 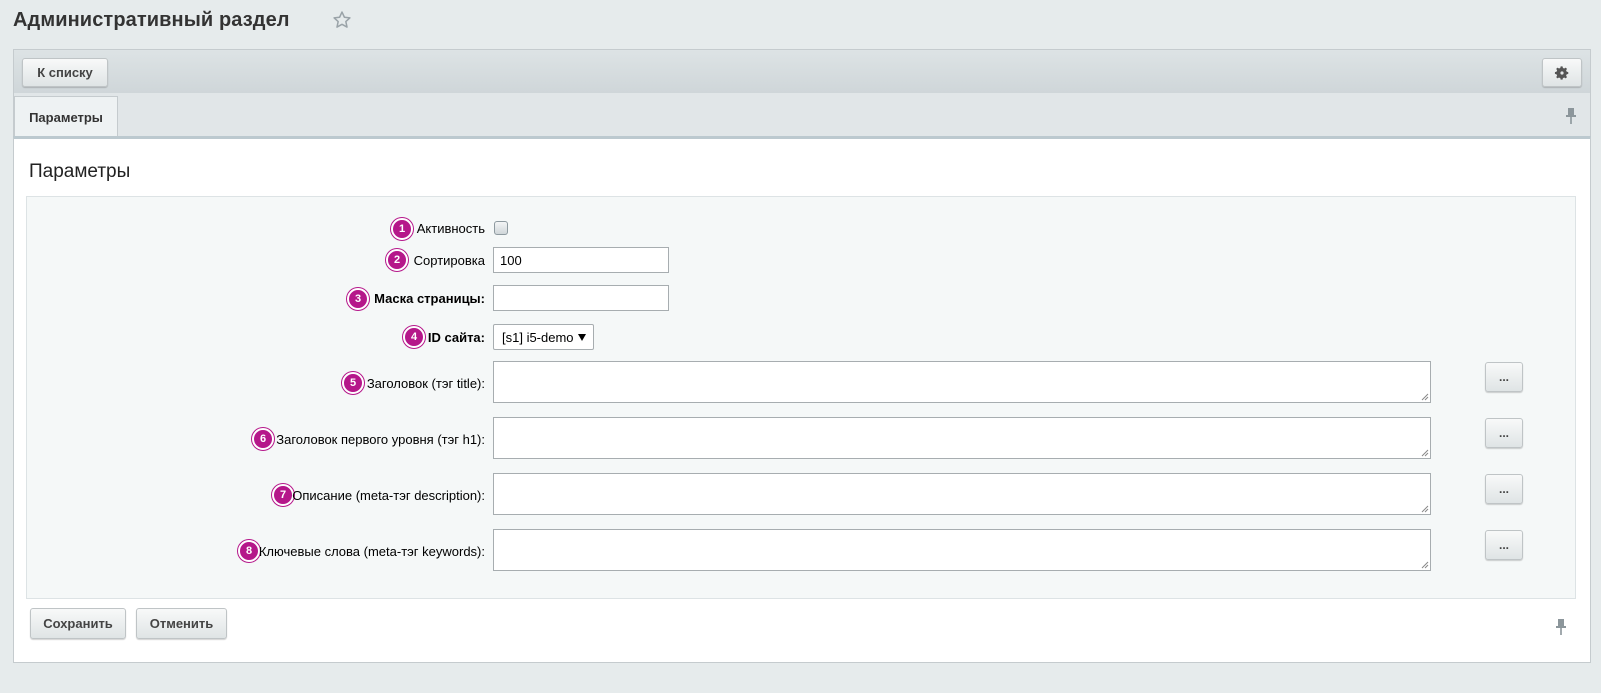 I want to click on save-button: Сохранить, so click(x=78, y=623).